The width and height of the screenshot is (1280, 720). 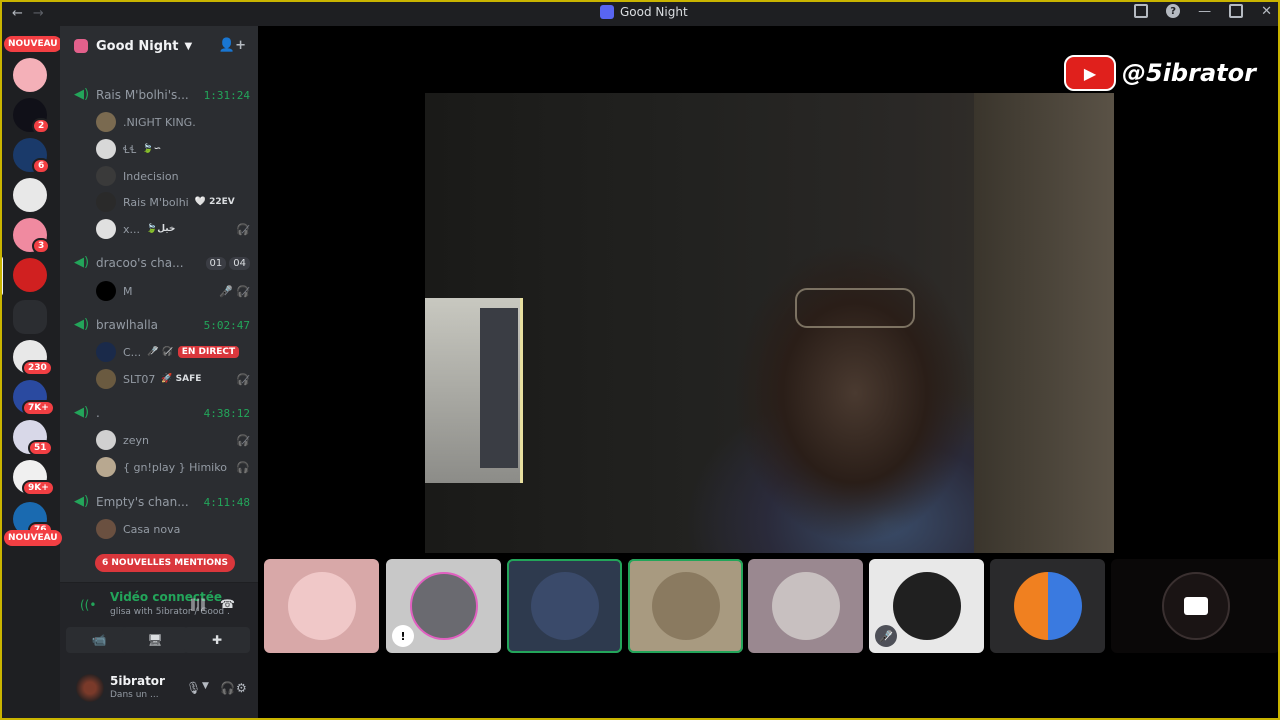 I want to click on voice-member: ꞭꞭ 🍃∽, so click(x=173, y=149).